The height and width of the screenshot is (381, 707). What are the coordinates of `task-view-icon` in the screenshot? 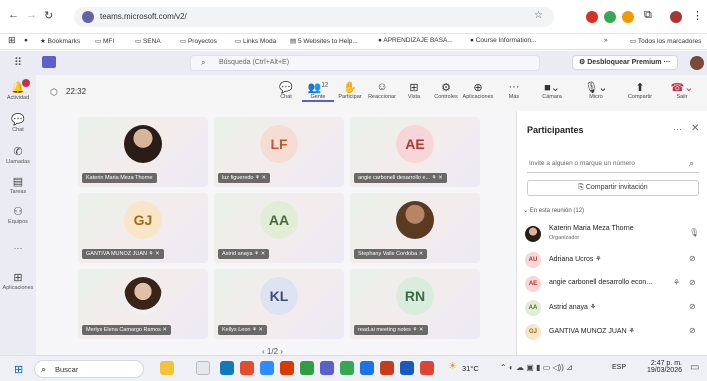 It's located at (203, 368).